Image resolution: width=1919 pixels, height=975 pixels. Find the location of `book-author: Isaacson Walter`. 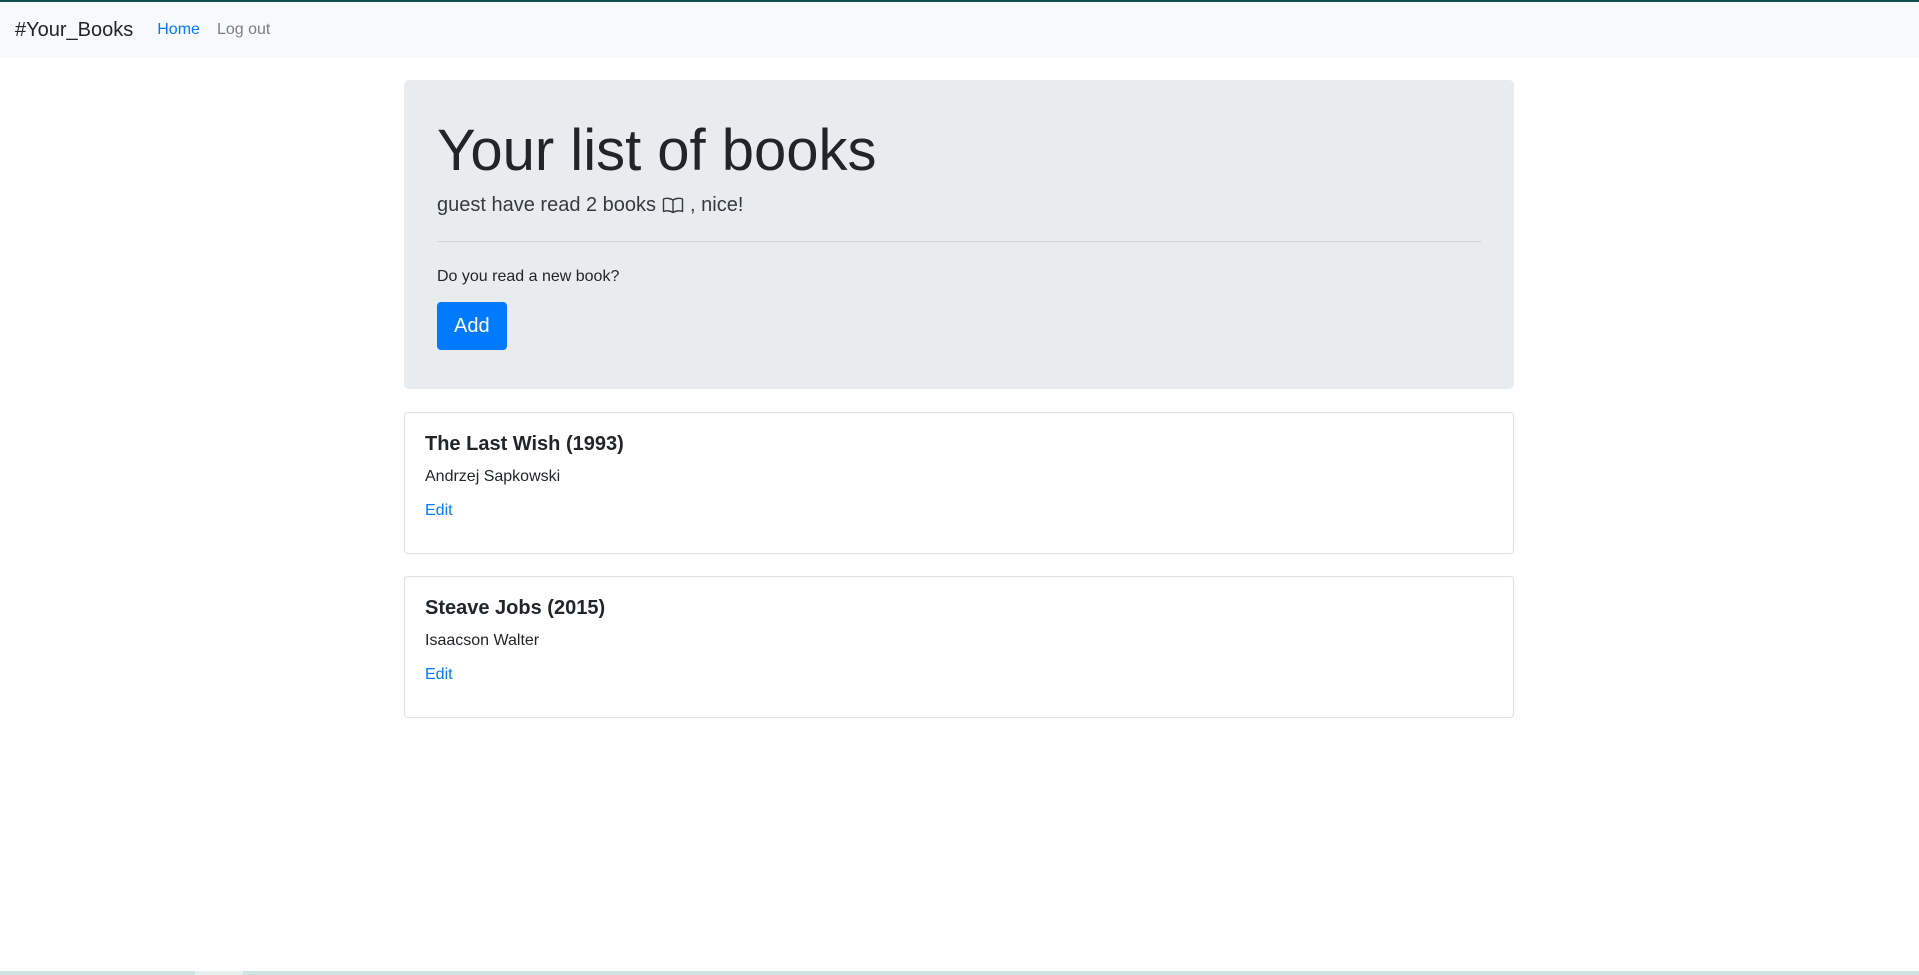

book-author: Isaacson Walter is located at coordinates (482, 640).